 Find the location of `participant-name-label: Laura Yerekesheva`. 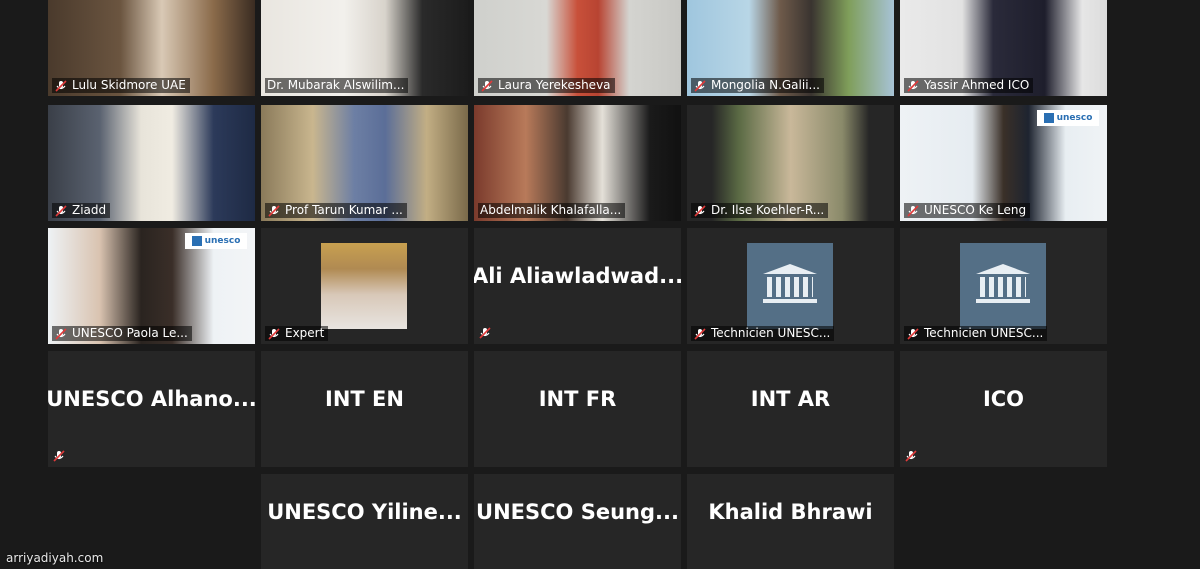

participant-name-label: Laura Yerekesheva is located at coordinates (546, 85).